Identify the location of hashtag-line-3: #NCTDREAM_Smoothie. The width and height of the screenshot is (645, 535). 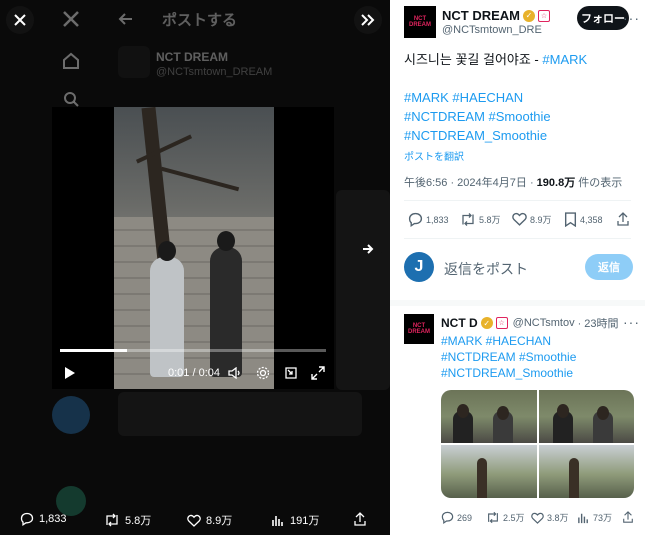
(475, 135).